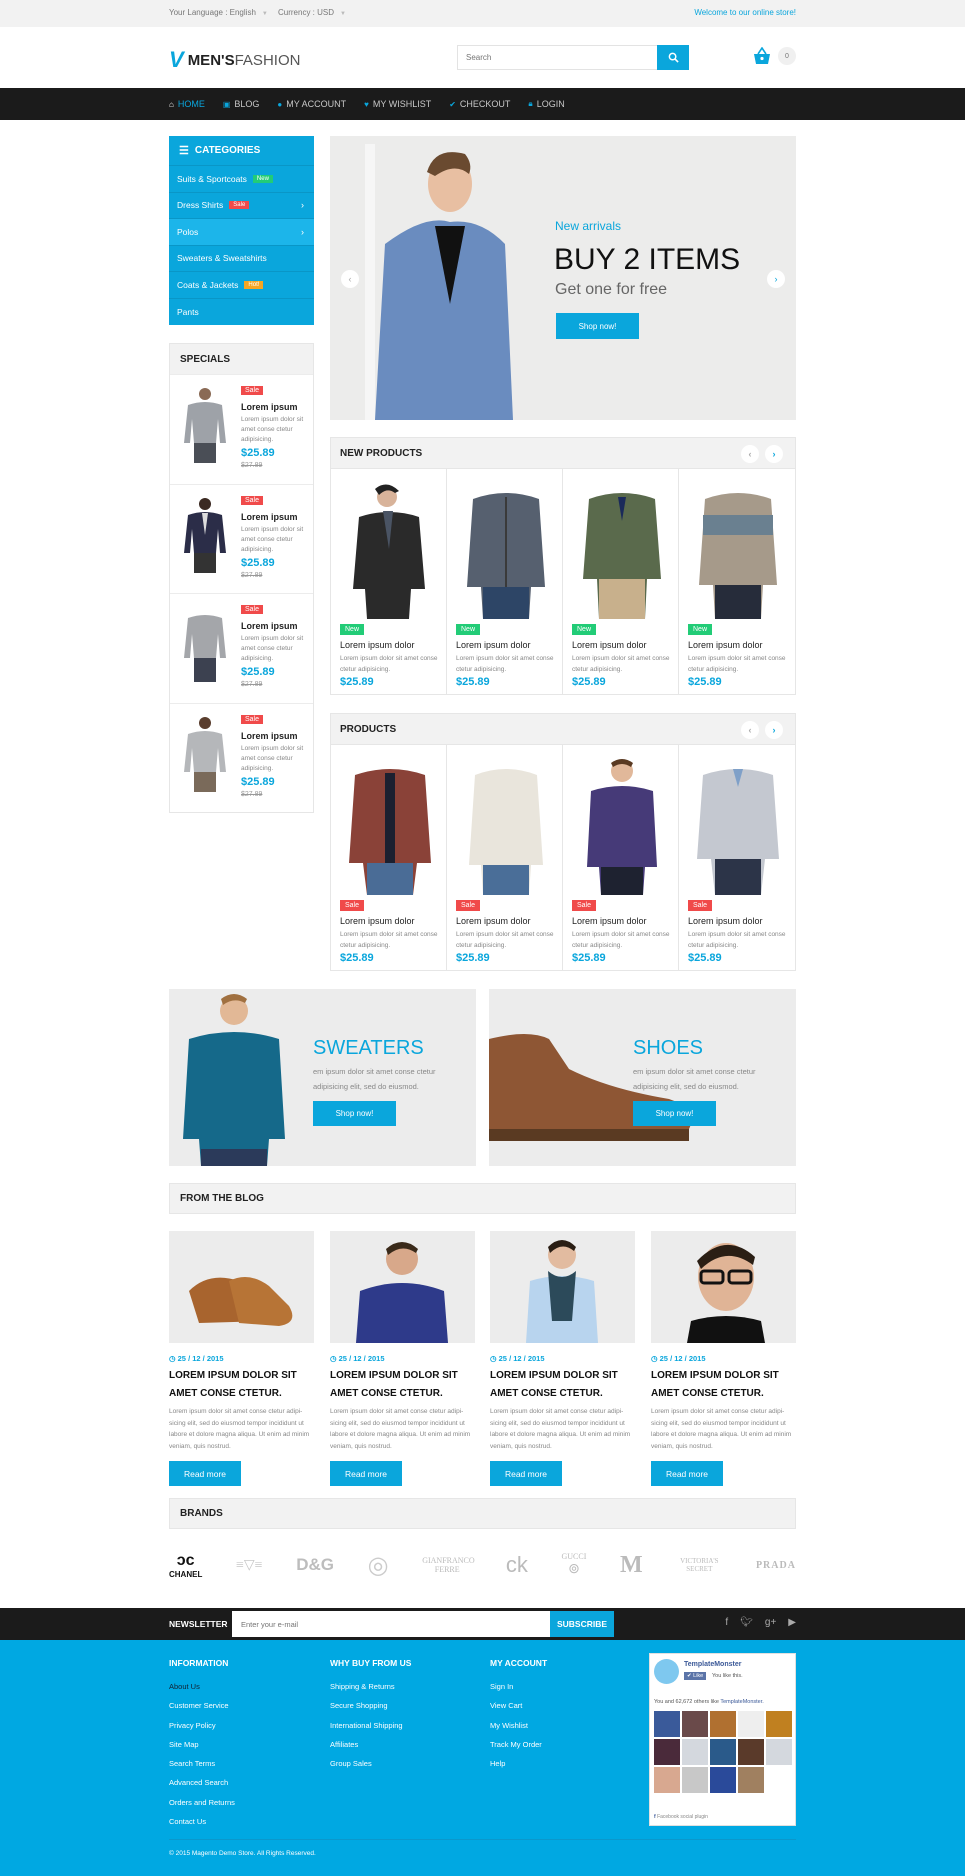 This screenshot has height=1876, width=965. I want to click on footer-link-contact-us: Contact Us, so click(202, 1821).